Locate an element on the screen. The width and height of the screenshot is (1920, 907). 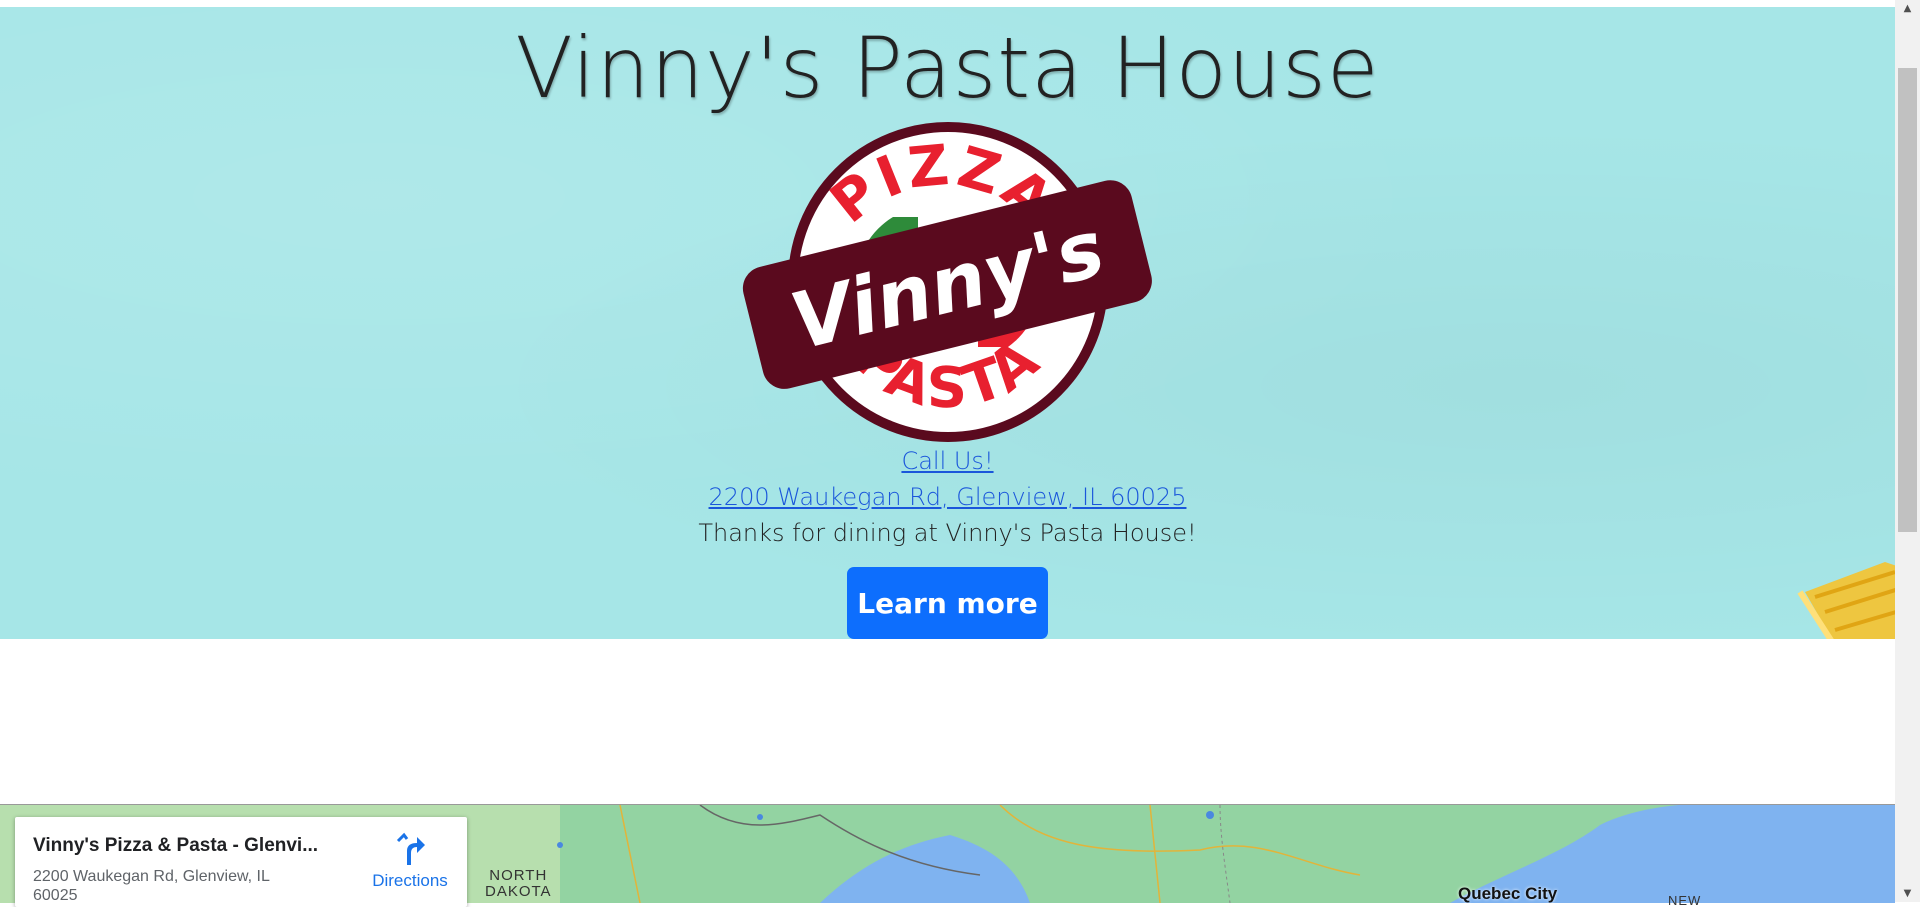
map-city-label: Quebec City is located at coordinates (1508, 893).